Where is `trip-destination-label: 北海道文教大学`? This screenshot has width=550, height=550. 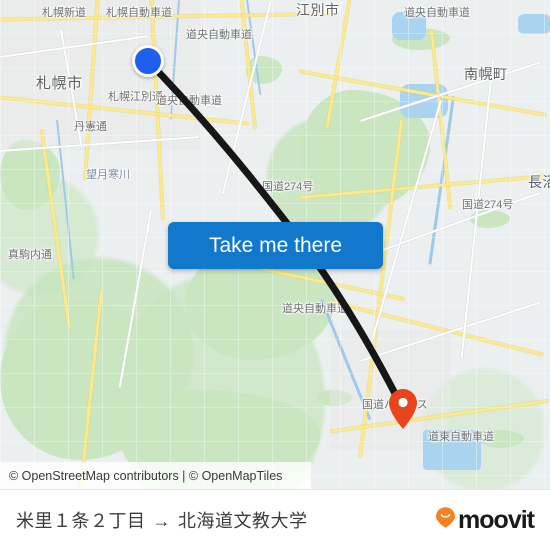
trip-destination-label: 北海道文教大学 is located at coordinates (243, 521).